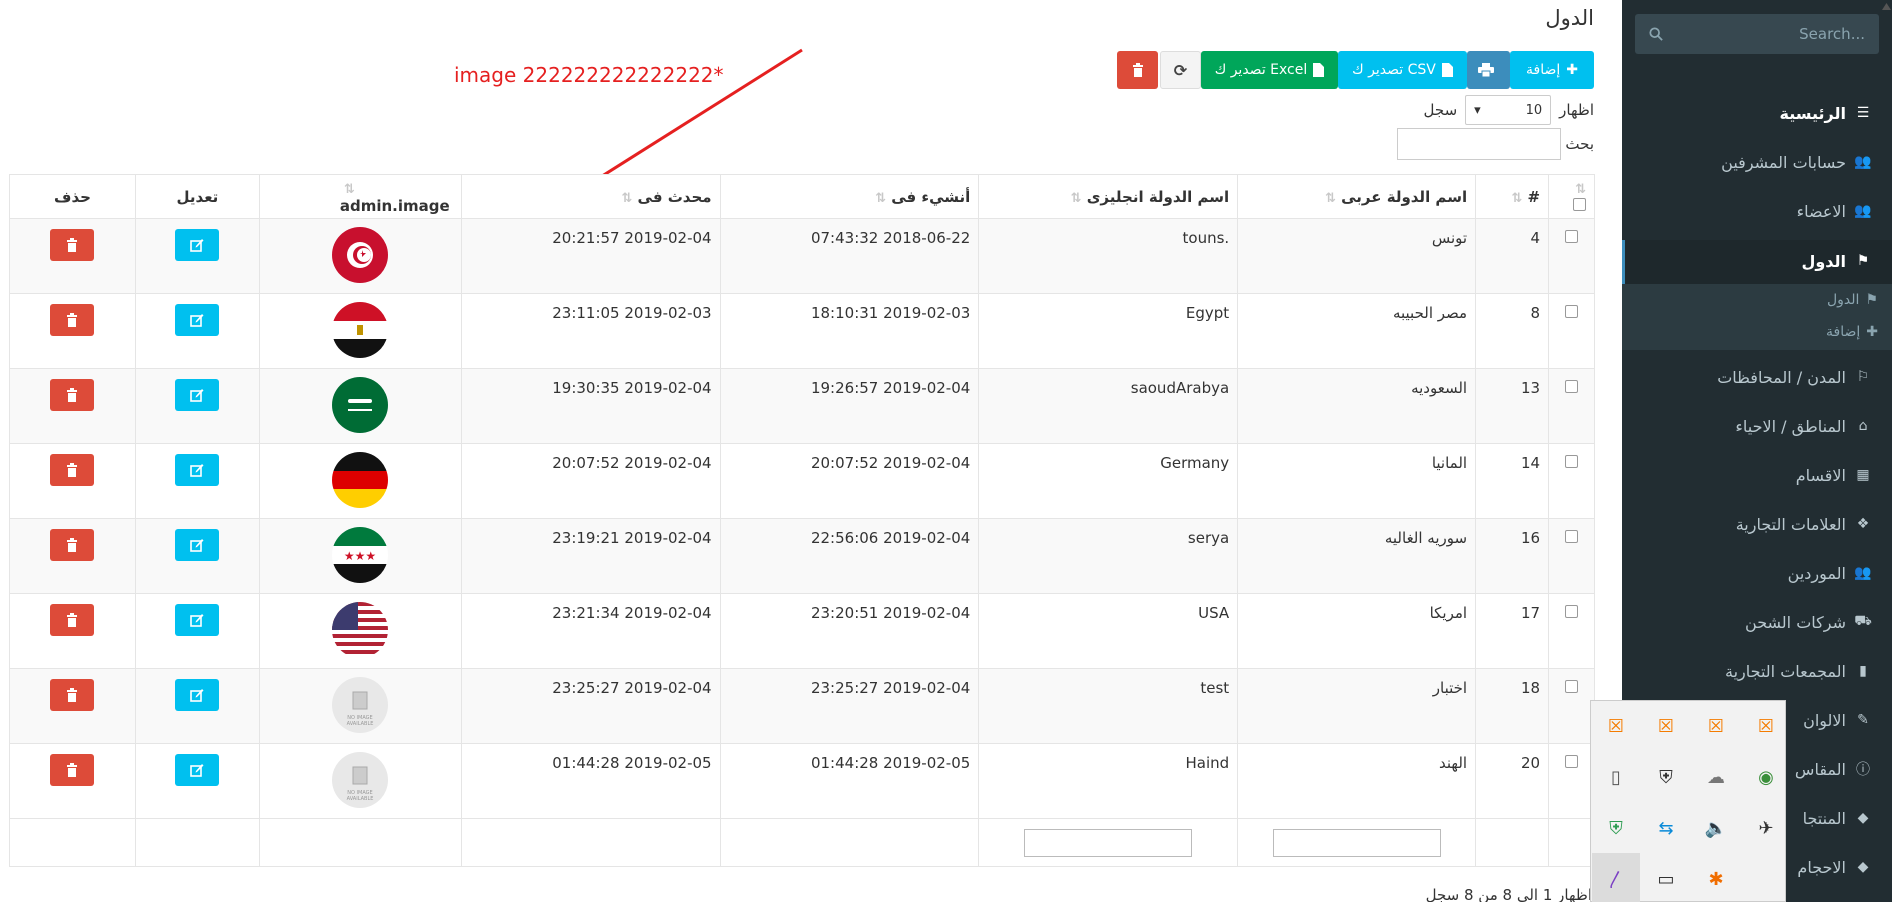  What do you see at coordinates (1796, 162) in the screenshot?
I see `sidebar-item: 👥 حسابات المشرفين` at bounding box center [1796, 162].